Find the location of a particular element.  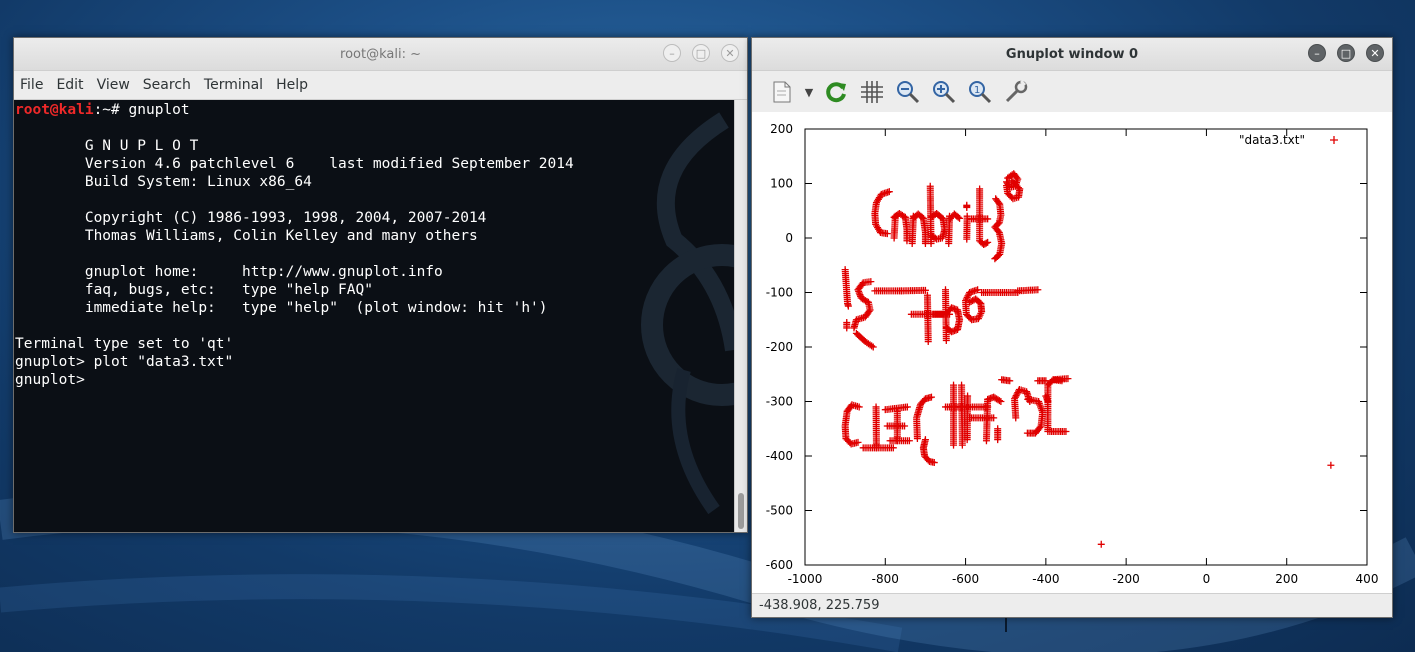

replot-button is located at coordinates (836, 92).